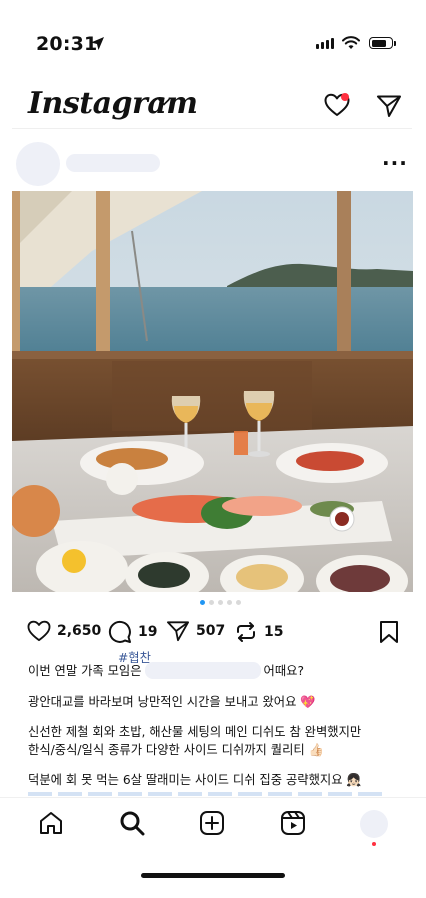  I want to click on repost-icon, so click(246, 632).